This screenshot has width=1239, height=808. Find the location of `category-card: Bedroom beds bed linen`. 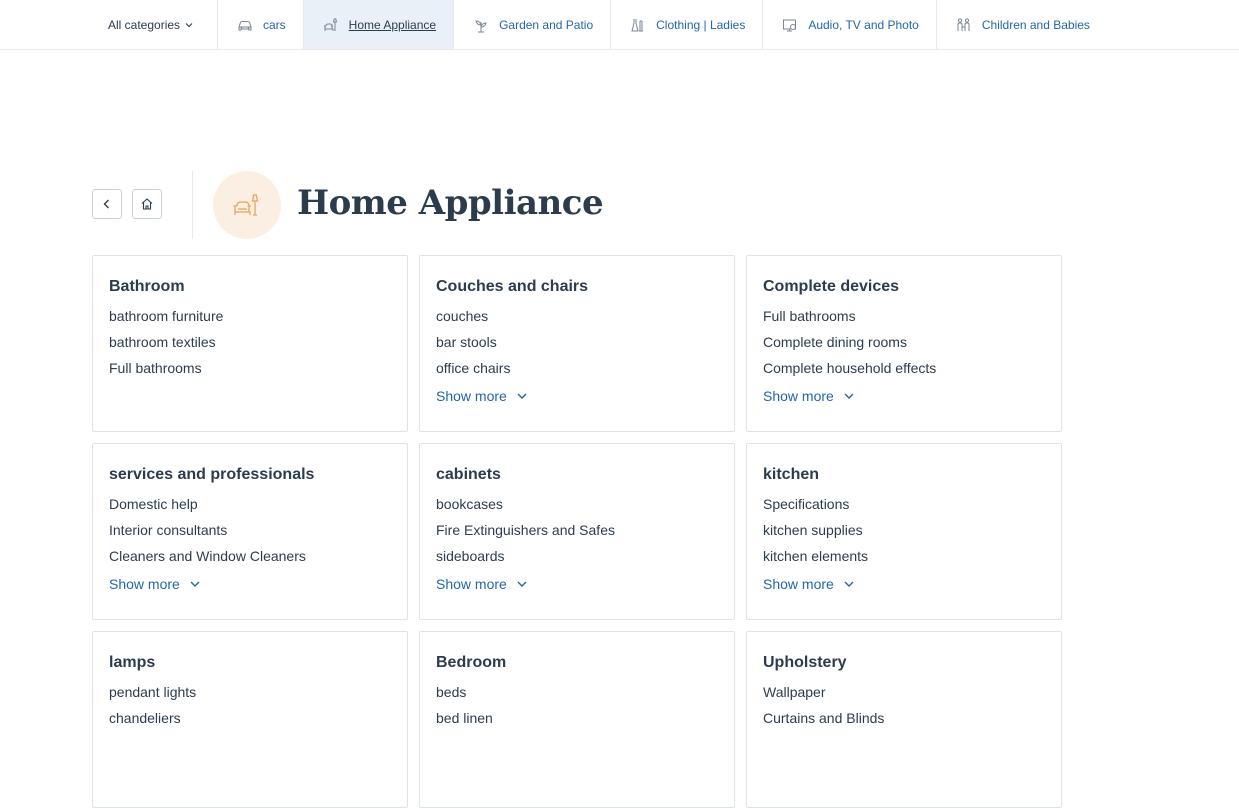

category-card: Bedroom beds bed linen is located at coordinates (577, 719).